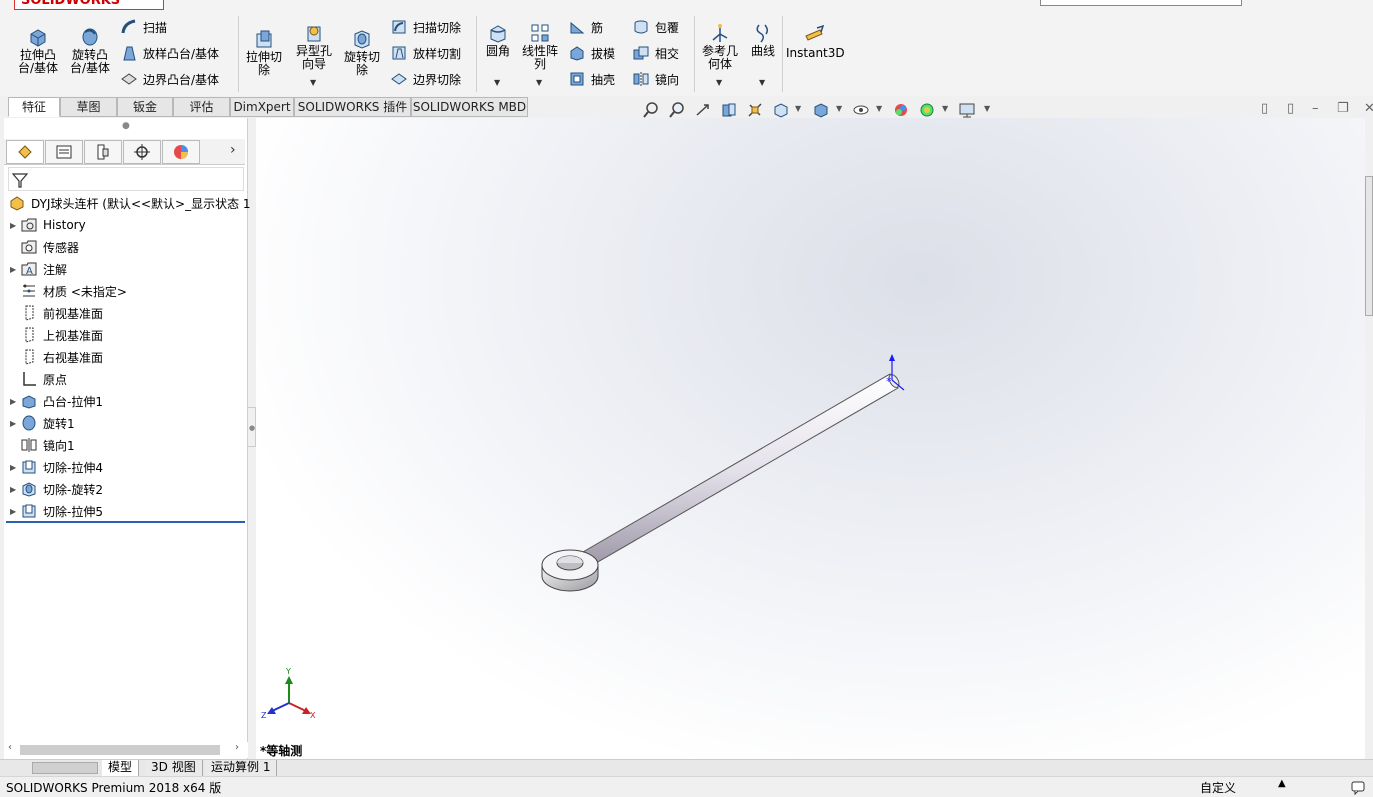  What do you see at coordinates (262, 107) in the screenshot?
I see `tab-dimxpert: DimXpert` at bounding box center [262, 107].